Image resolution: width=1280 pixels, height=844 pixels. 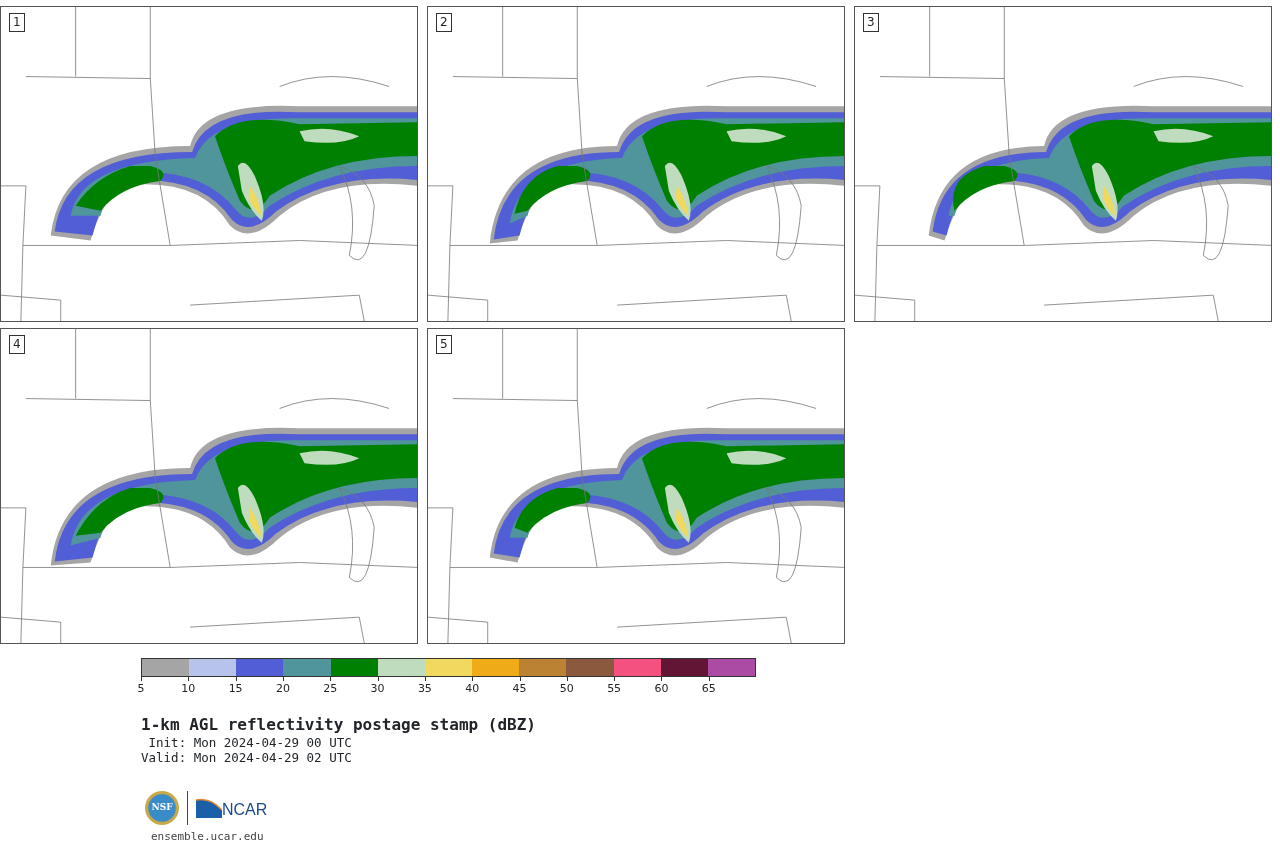 I want to click on panel-number-label: 1, so click(x=17, y=22).